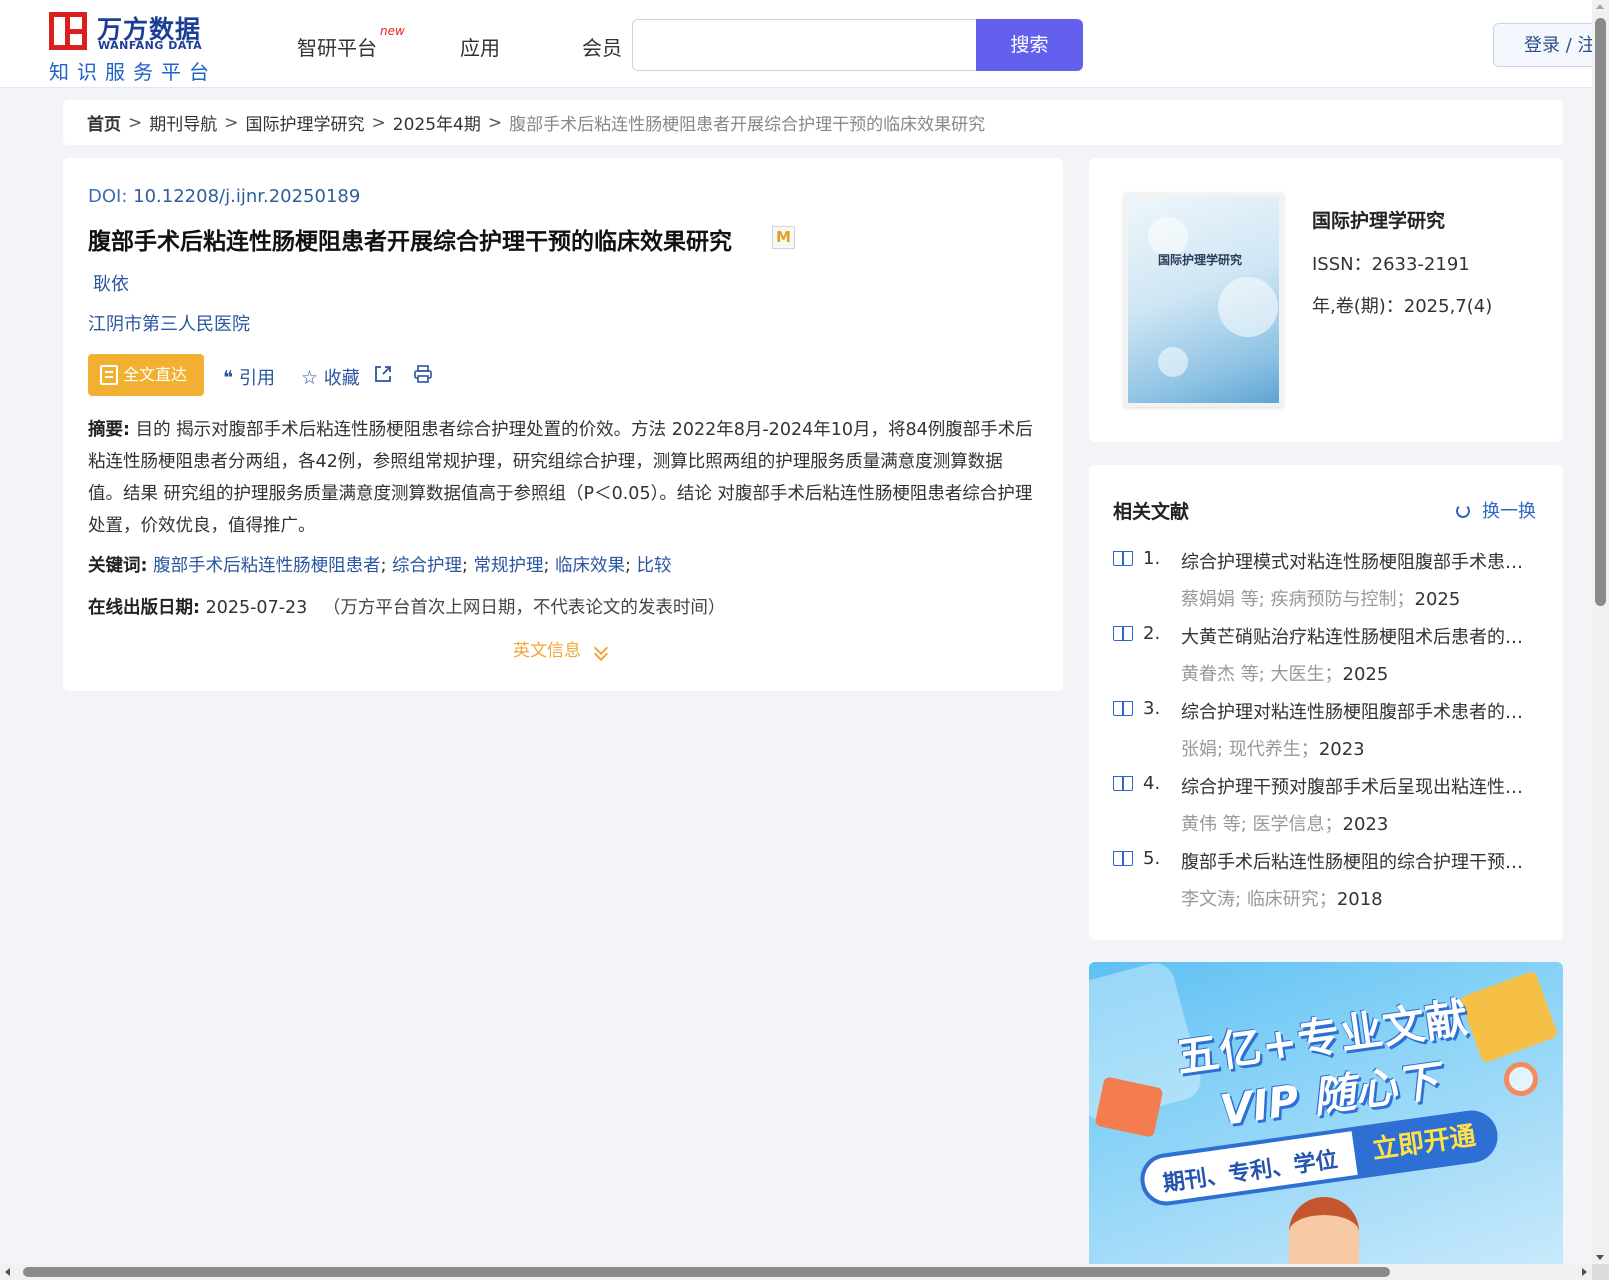 Image resolution: width=1609 pixels, height=1280 pixels. I want to click on keyword-link: 综合护理, so click(427, 566).